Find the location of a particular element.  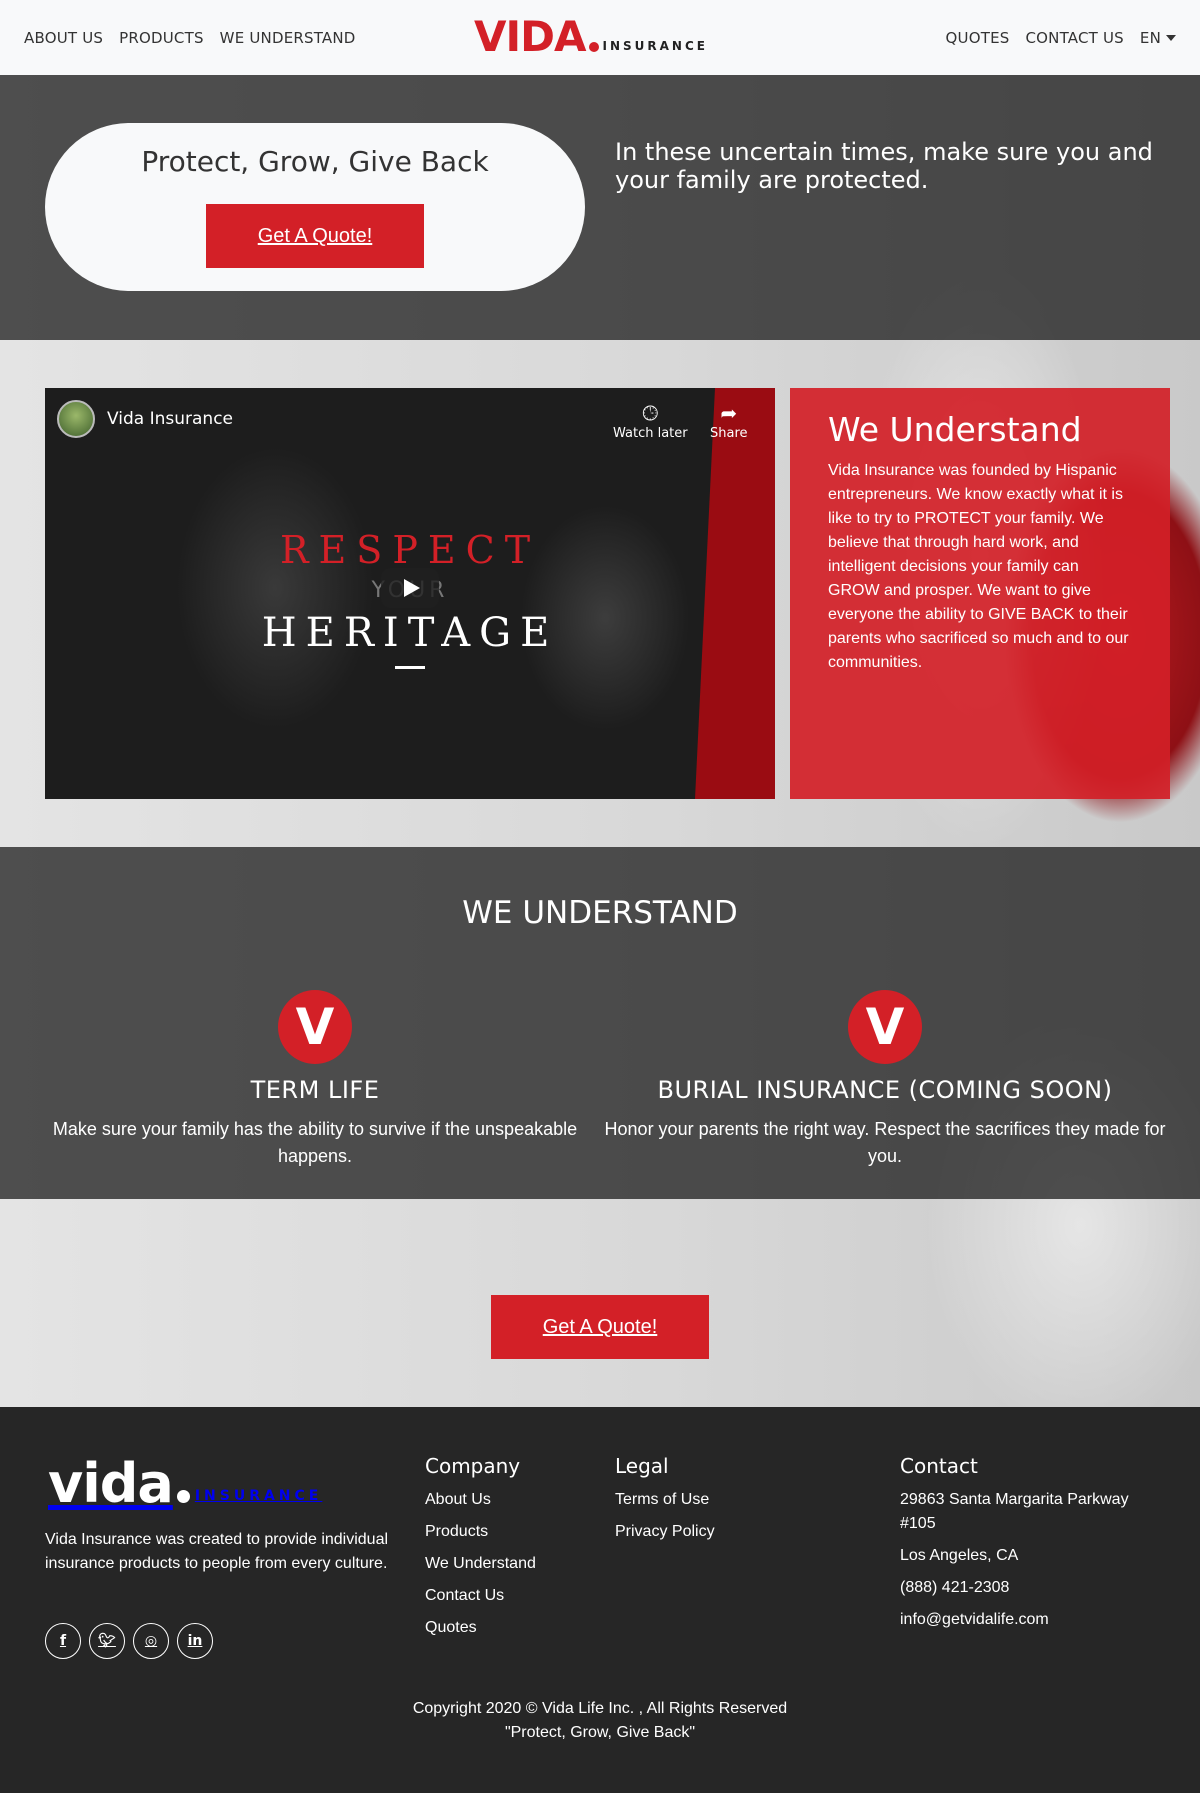

feature-title: BURIAL INSURANCE (COMING SOON) is located at coordinates (885, 1090).